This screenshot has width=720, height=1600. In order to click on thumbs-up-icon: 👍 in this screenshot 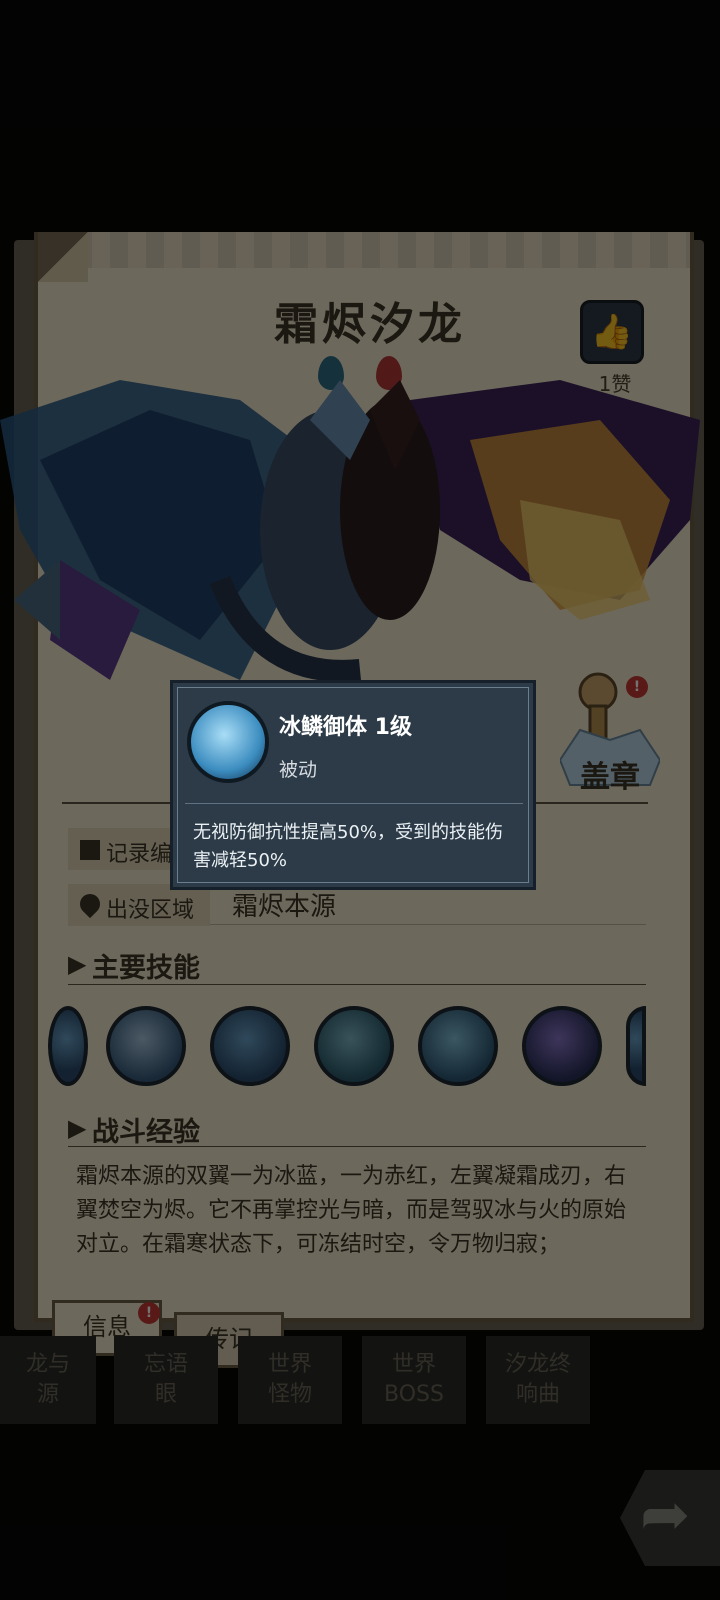, I will do `click(612, 332)`.